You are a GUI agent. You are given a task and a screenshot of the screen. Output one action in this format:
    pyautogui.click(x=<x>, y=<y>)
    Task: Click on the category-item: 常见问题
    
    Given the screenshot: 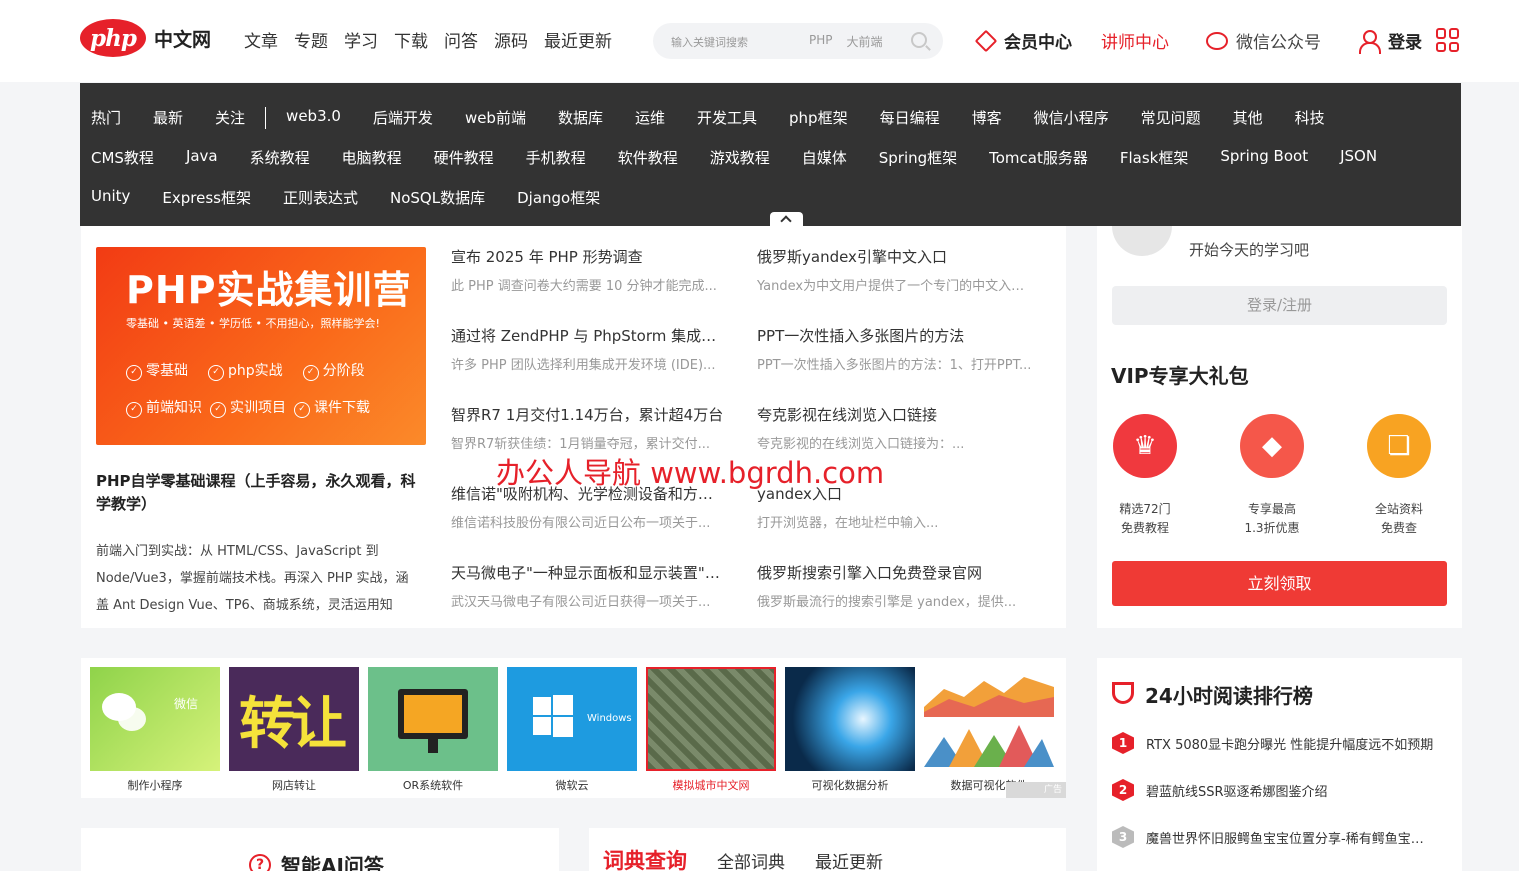 What is the action you would take?
    pyautogui.click(x=1171, y=118)
    